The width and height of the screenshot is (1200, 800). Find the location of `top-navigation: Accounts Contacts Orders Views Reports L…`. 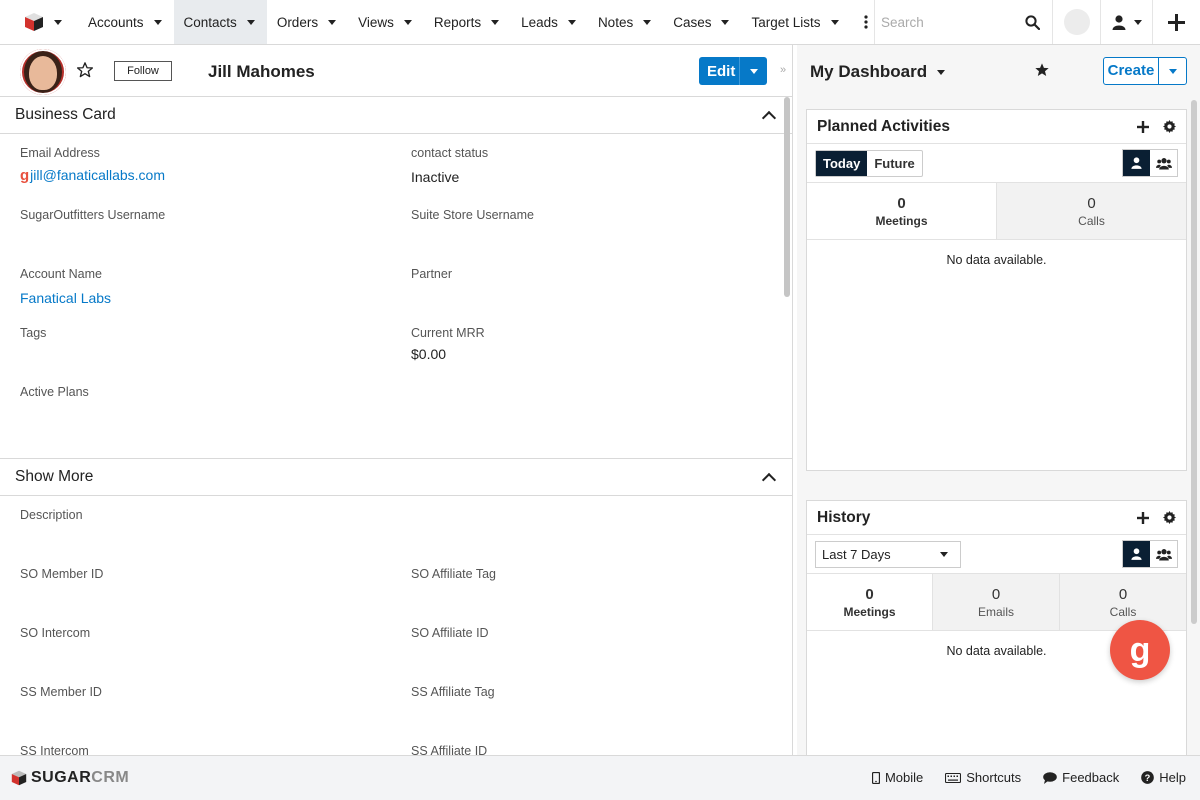

top-navigation: Accounts Contacts Orders Views Reports L… is located at coordinates (600, 22).